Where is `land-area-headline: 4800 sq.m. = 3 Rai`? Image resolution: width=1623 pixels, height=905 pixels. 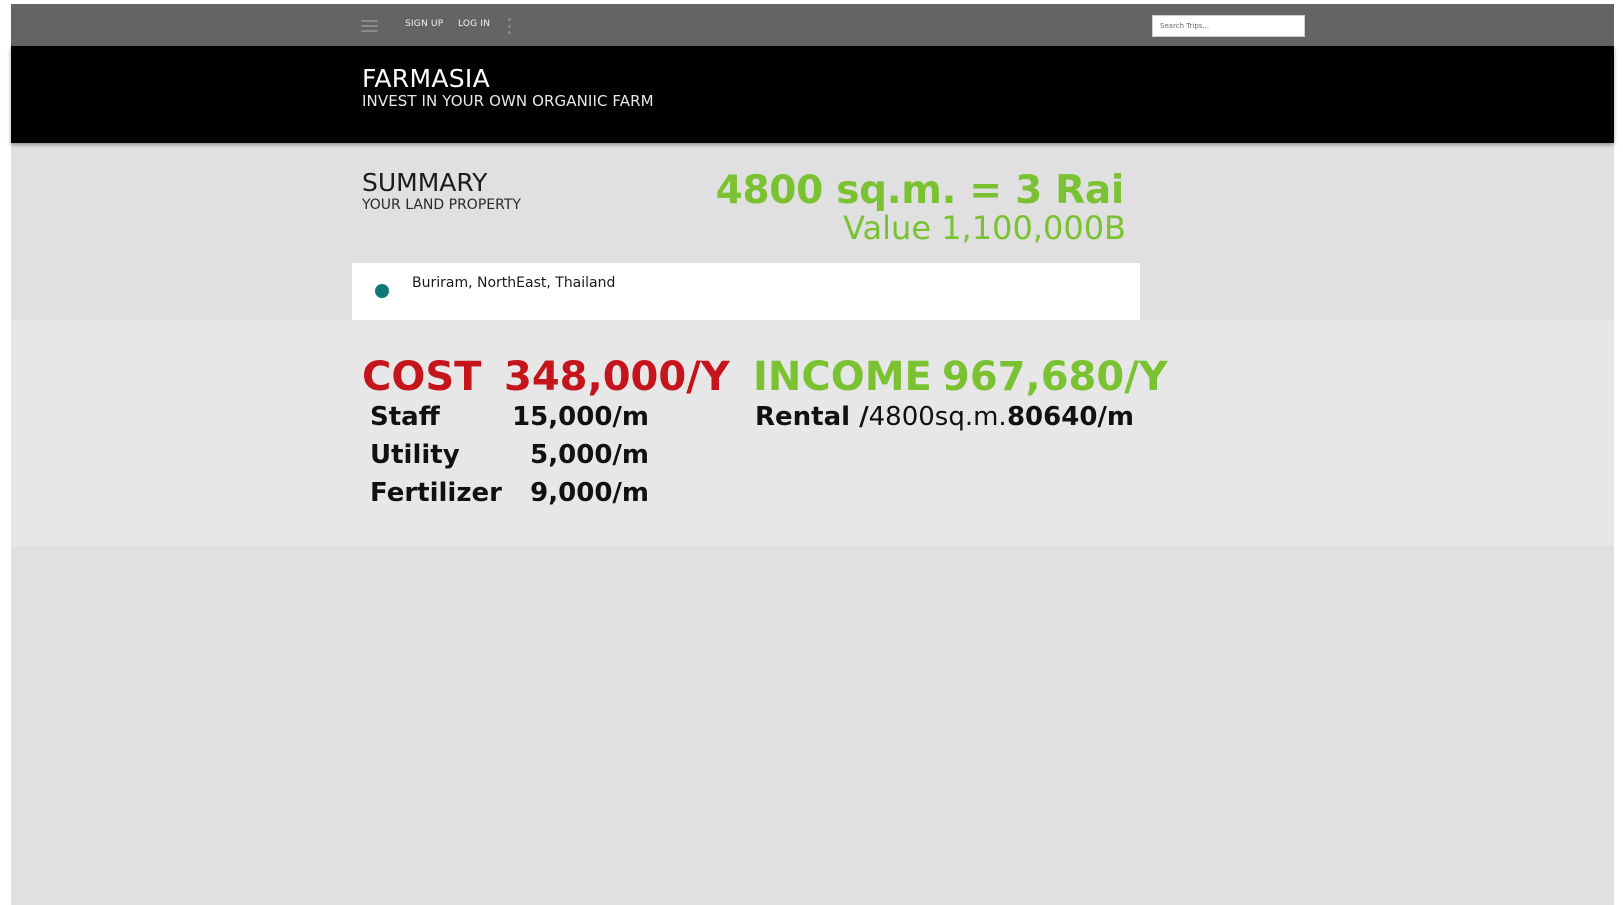 land-area-headline: 4800 sq.m. = 3 Rai is located at coordinates (920, 190).